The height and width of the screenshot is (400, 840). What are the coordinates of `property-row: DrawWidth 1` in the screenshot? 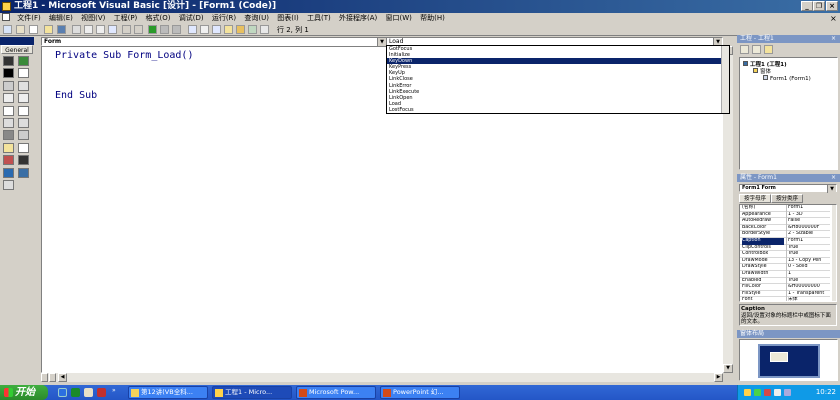 It's located at (785, 274).